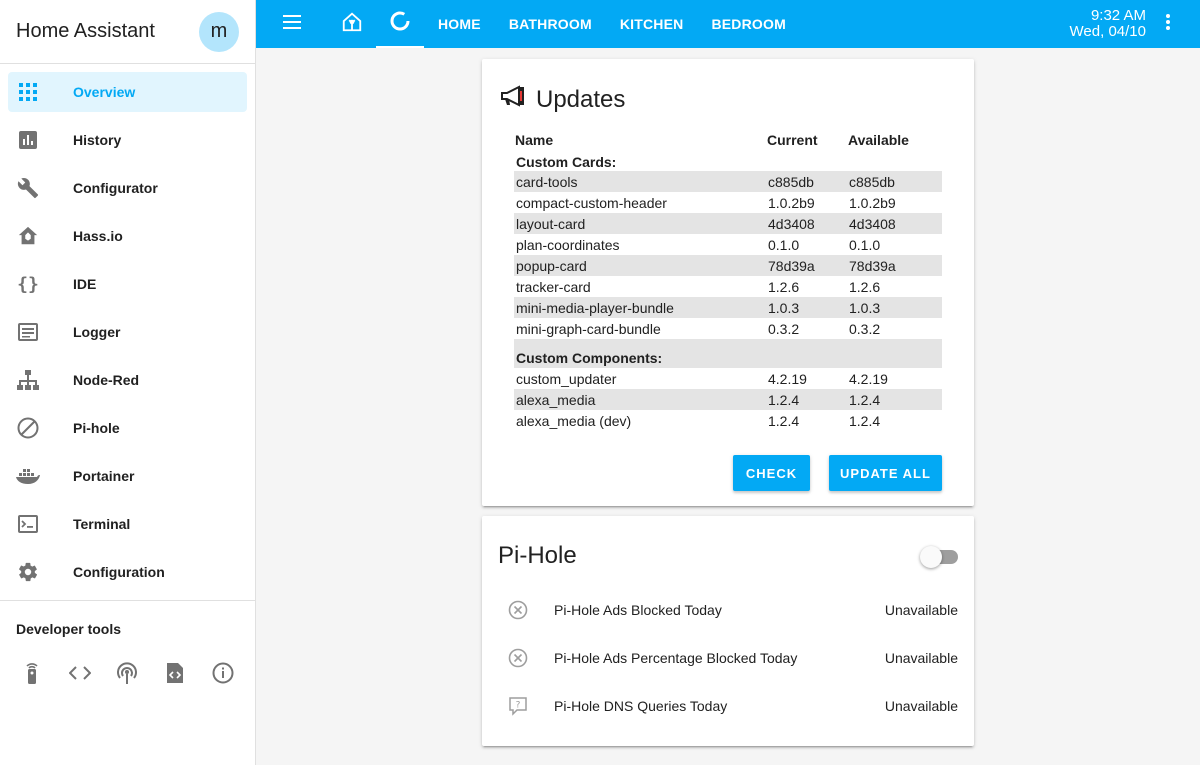 The width and height of the screenshot is (1200, 765). I want to click on table-row: alexa_media 1.2.4 1.2.4, so click(728, 399).